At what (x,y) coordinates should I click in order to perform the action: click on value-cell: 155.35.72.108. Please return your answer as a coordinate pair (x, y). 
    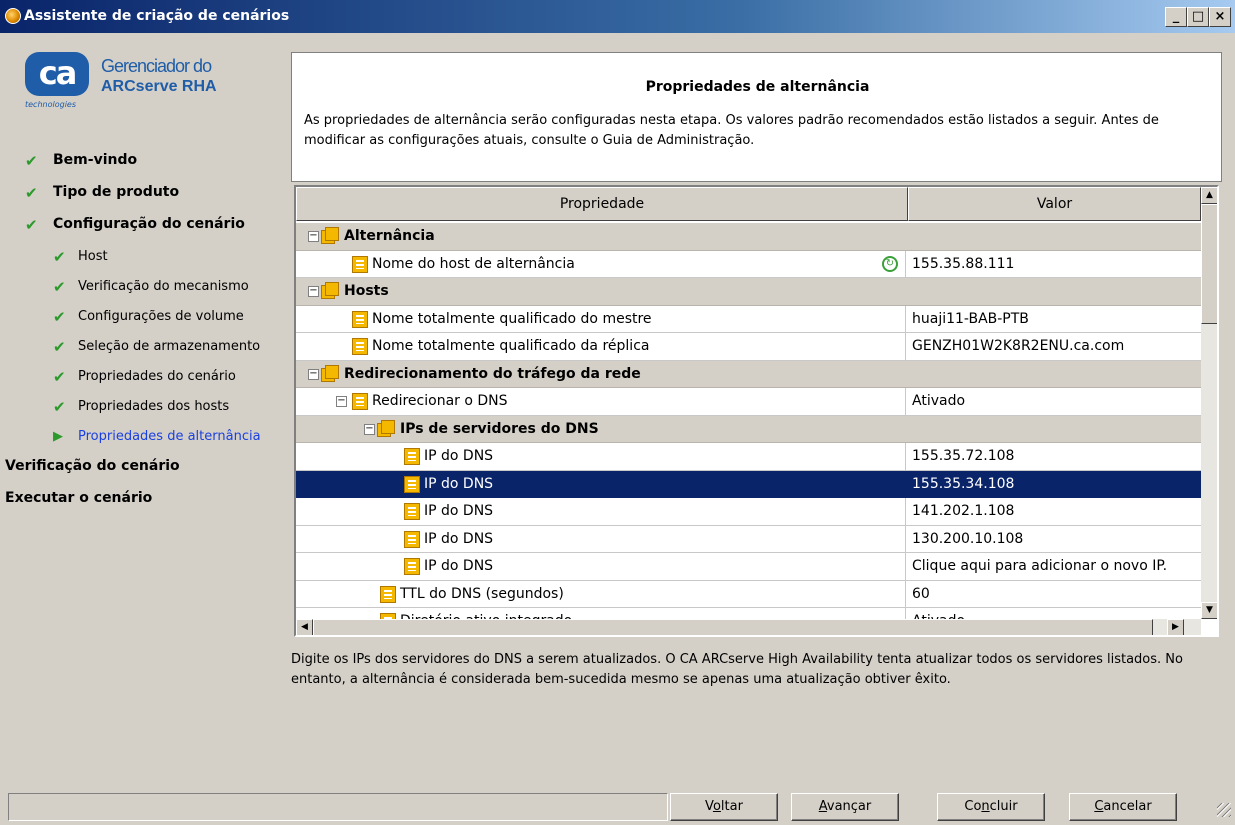
    Looking at the image, I should click on (1053, 456).